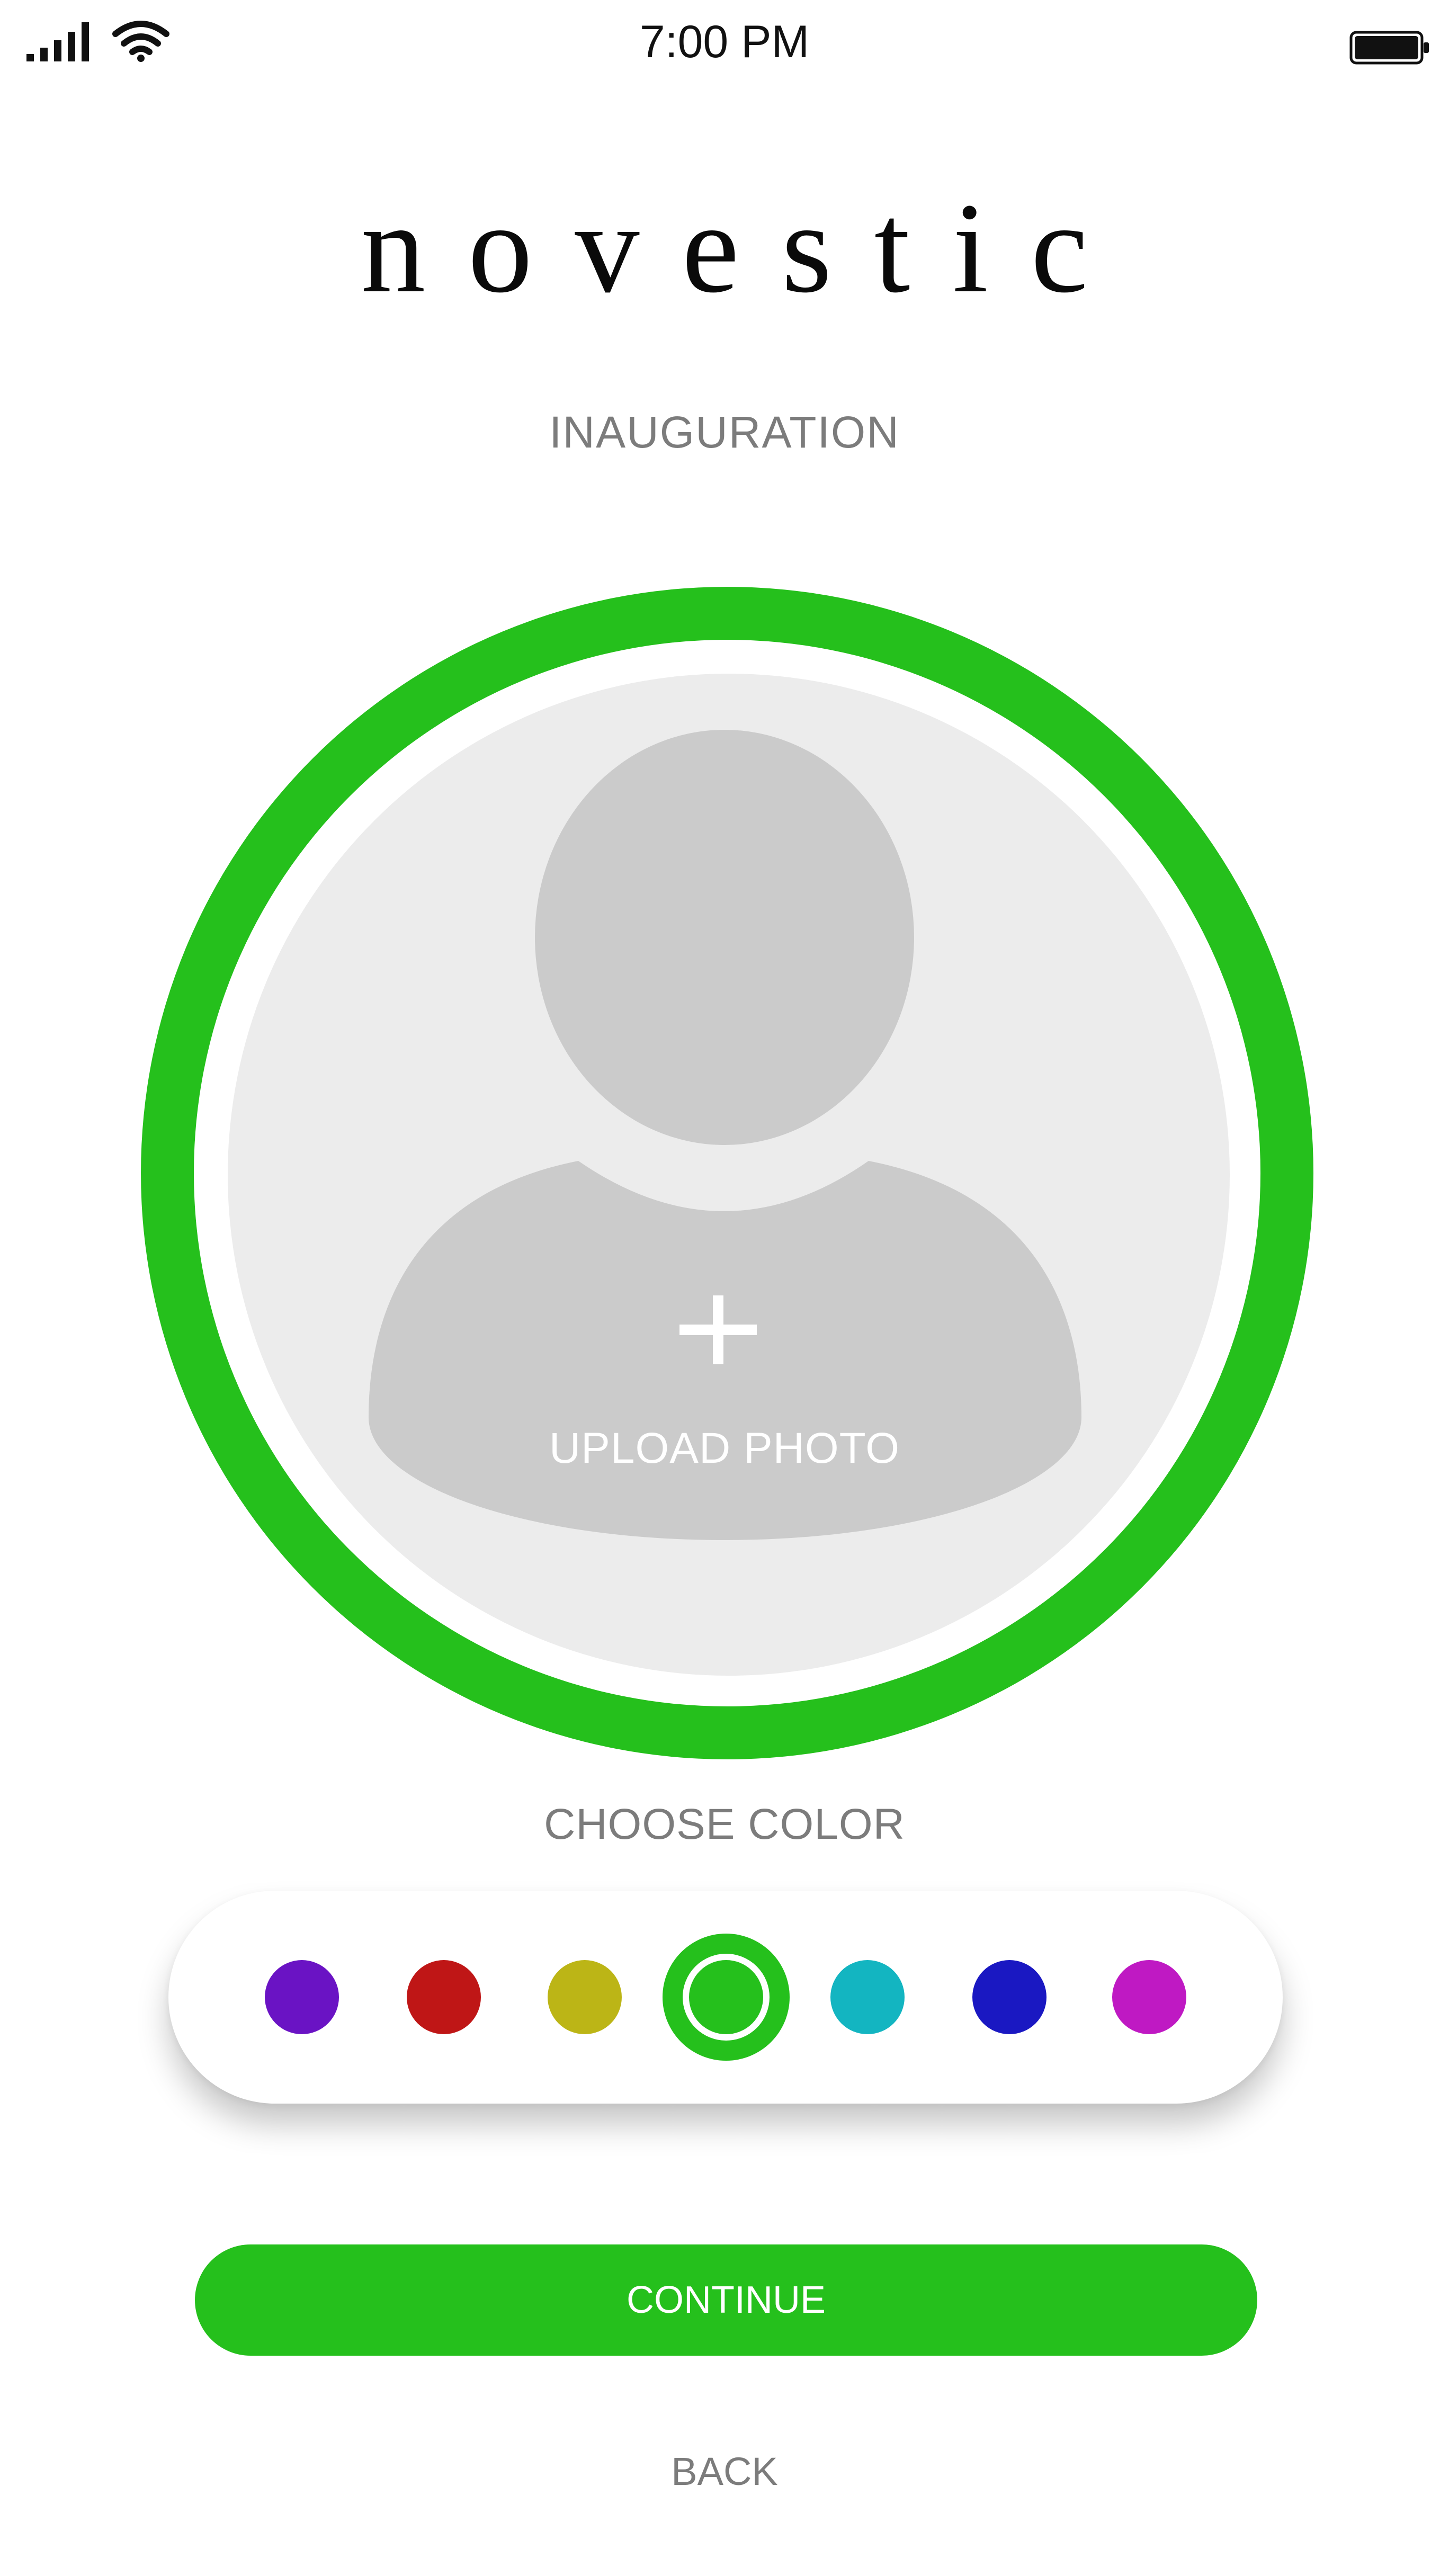  I want to click on color-swatch-green, so click(726, 1997).